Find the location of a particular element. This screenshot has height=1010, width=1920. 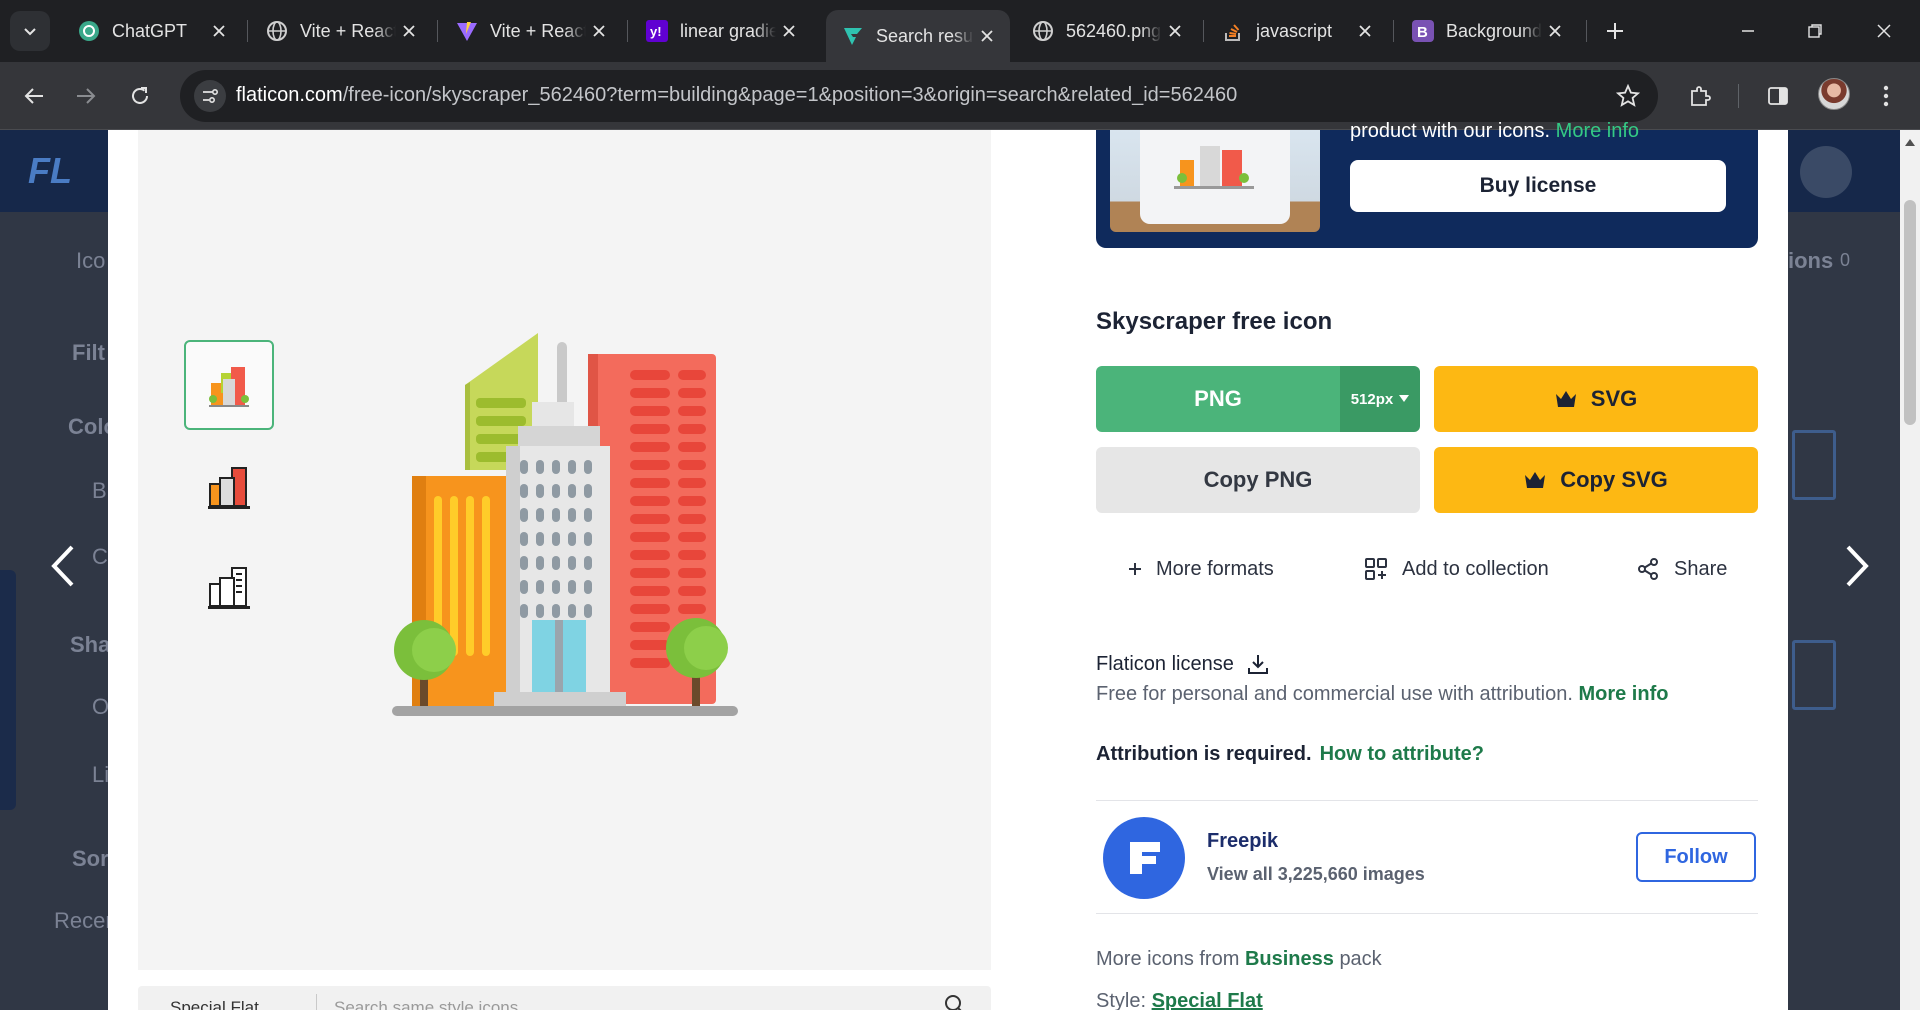

background-text: ions is located at coordinates (1811, 260).